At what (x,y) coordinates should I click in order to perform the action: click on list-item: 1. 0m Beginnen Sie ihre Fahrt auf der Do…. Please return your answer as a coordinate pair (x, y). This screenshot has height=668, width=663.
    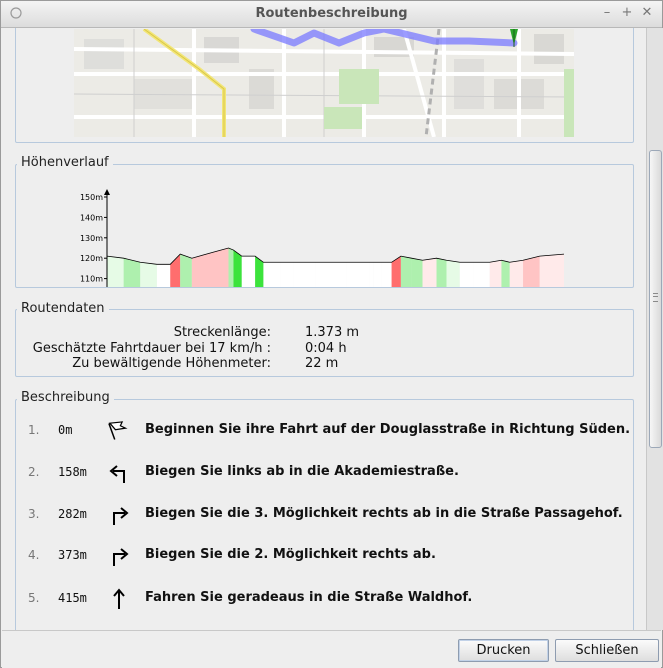
    Looking at the image, I should click on (326, 432).